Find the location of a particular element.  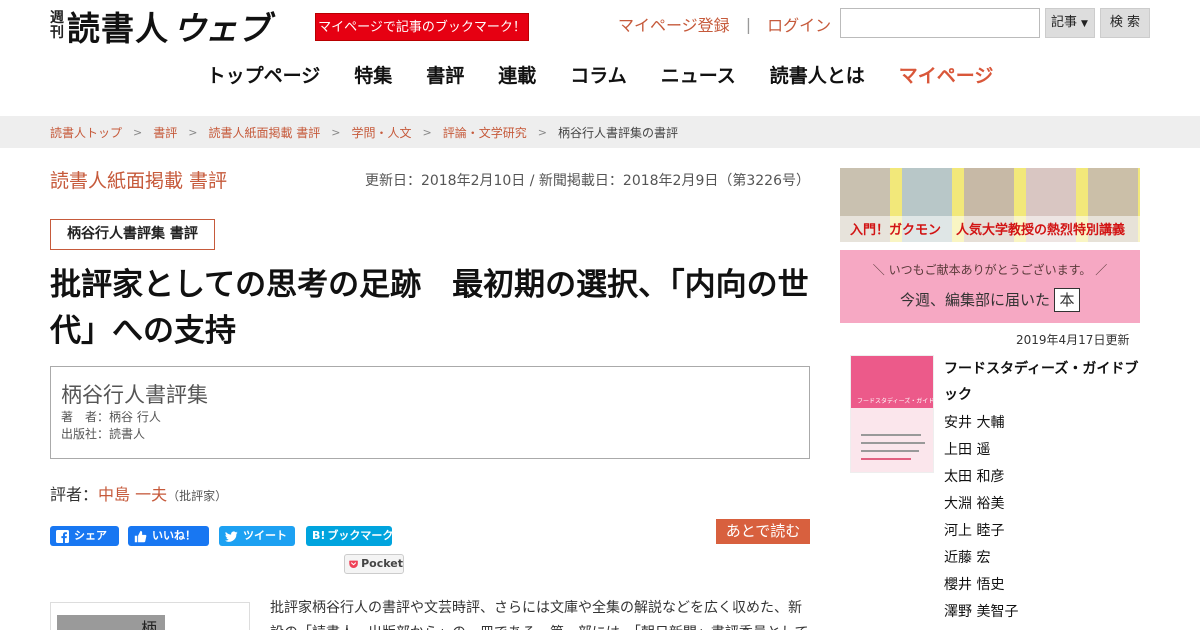

author-name: 近藤 宏 is located at coordinates (981, 558).